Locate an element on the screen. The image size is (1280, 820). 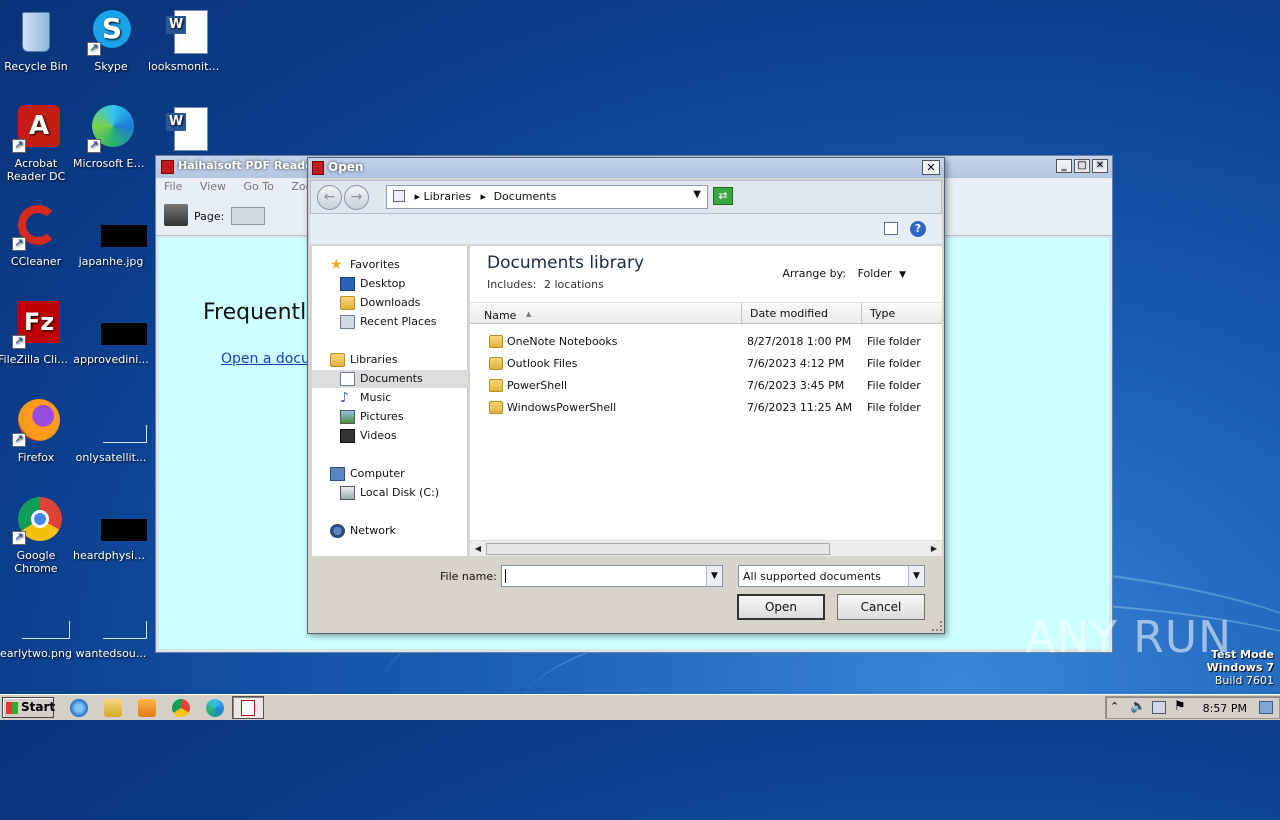
nav-local-disk: Local Disk (C:) is located at coordinates (389, 493).